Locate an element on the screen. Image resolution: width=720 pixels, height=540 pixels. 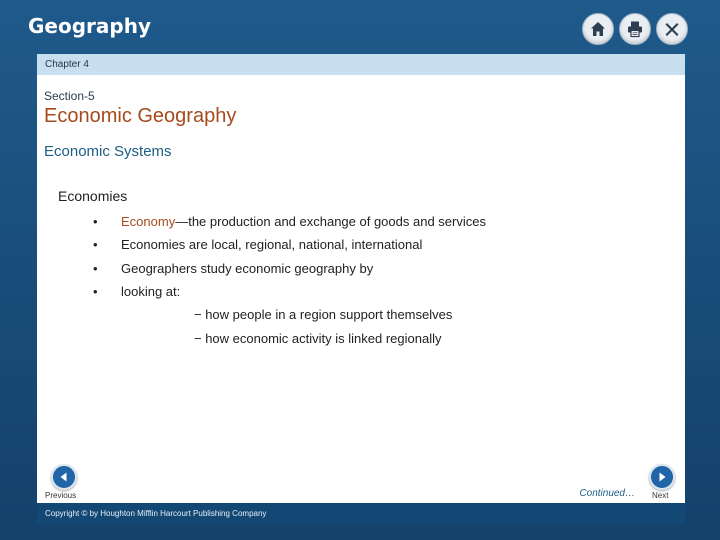
topic-heading: Economies is located at coordinates (93, 196).